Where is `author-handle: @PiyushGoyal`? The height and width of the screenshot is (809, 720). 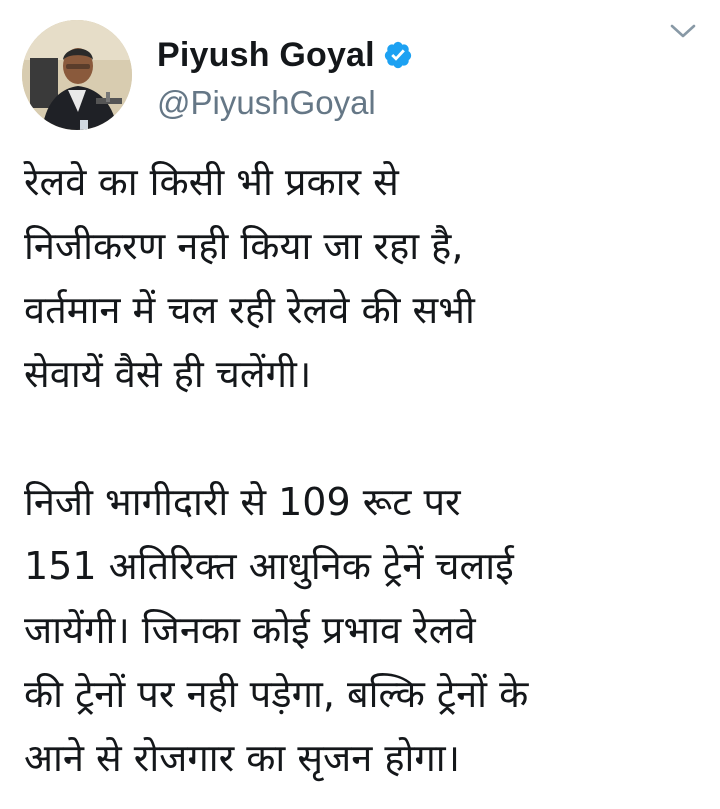
author-handle: @PiyushGoyal is located at coordinates (266, 103).